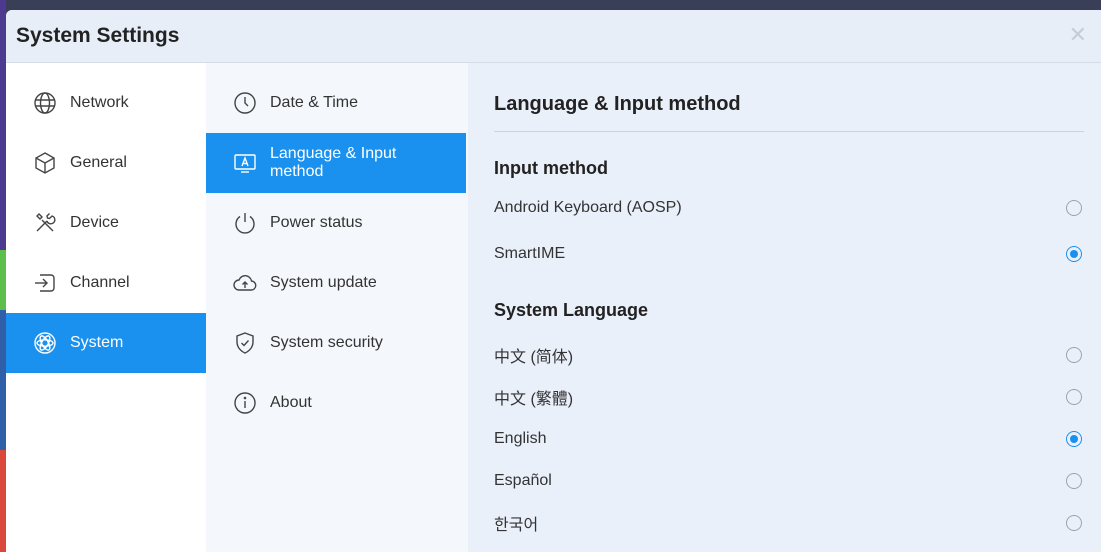 Image resolution: width=1101 pixels, height=552 pixels. What do you see at coordinates (789, 355) in the screenshot?
I see `option-chinese-simplified: 中文 (简体)` at bounding box center [789, 355].